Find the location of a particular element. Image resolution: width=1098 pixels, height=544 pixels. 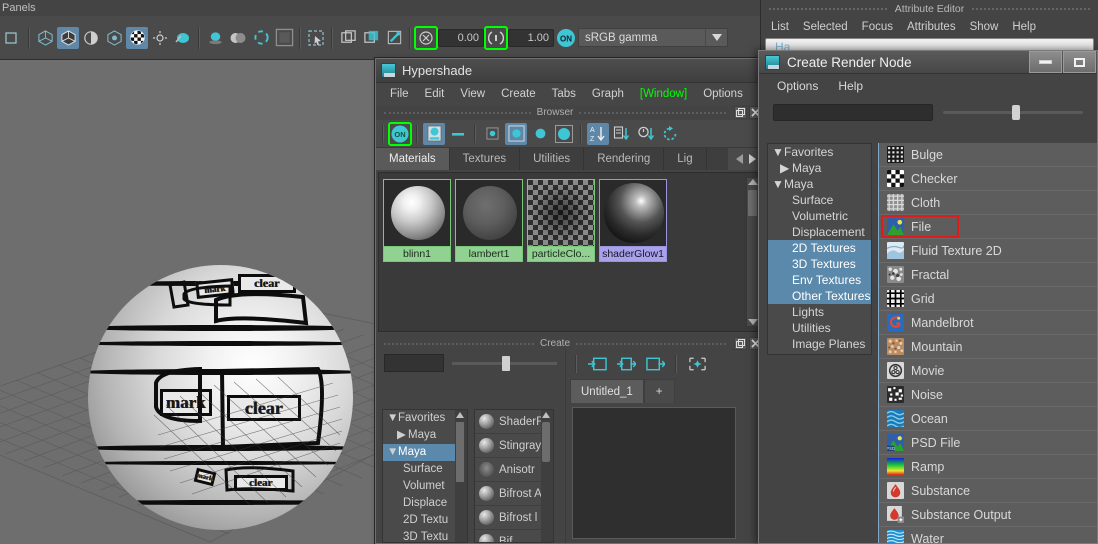

hypershade-browser-toolbar: ON AZ is located at coordinates (570, 134).